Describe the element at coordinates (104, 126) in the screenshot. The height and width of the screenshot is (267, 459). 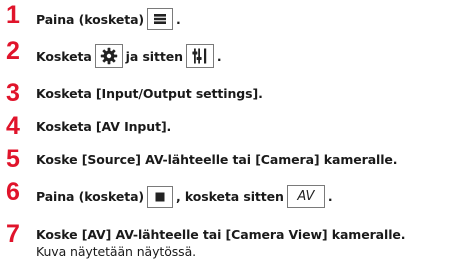
I see `step-text: Kosketa [AV Input].` at that location.